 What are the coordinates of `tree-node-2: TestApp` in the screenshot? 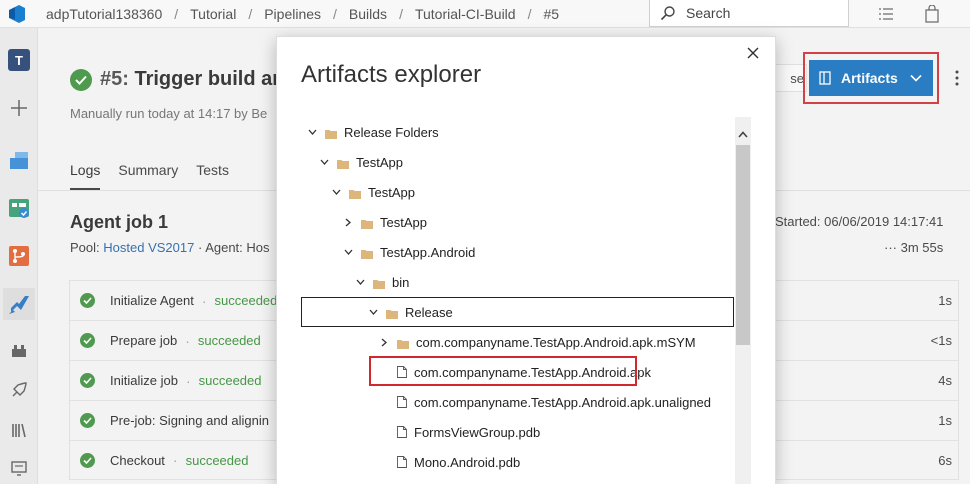 It's located at (373, 192).